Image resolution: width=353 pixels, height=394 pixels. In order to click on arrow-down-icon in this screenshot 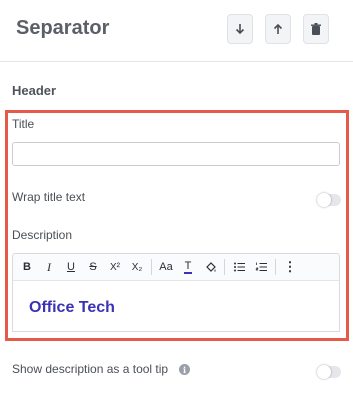, I will do `click(240, 29)`.